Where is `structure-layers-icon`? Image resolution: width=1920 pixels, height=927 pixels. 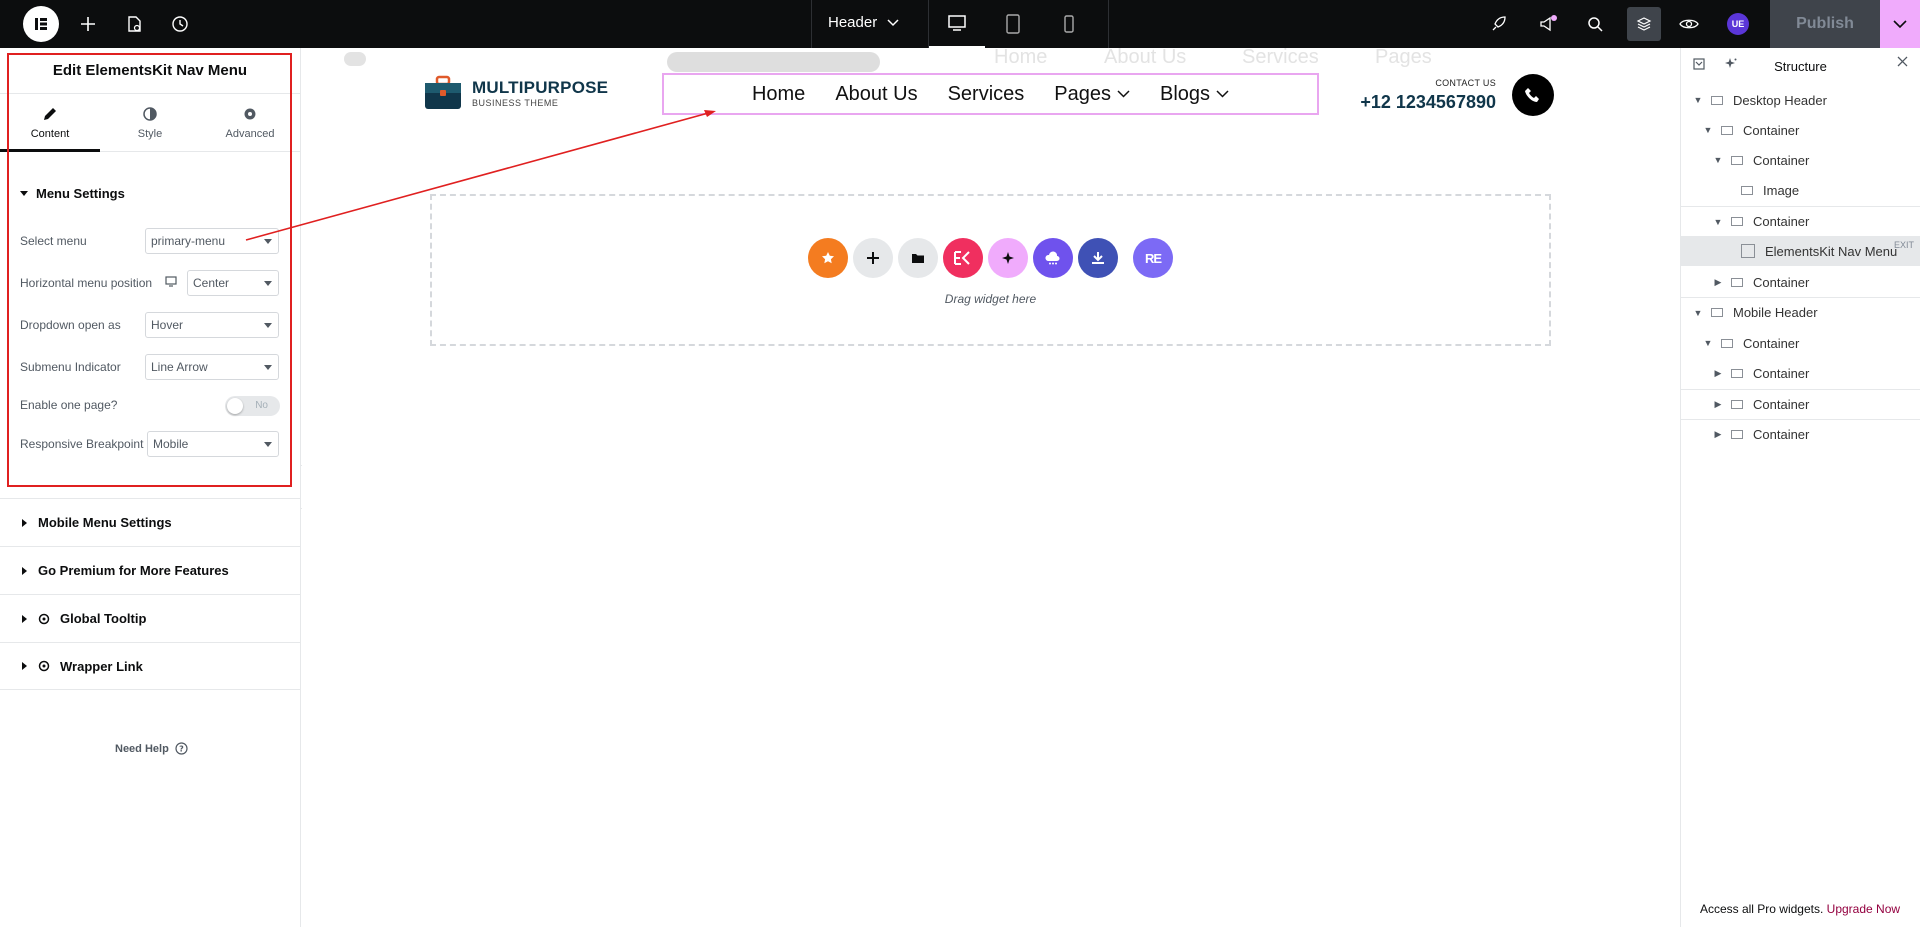
structure-layers-icon is located at coordinates (1644, 24).